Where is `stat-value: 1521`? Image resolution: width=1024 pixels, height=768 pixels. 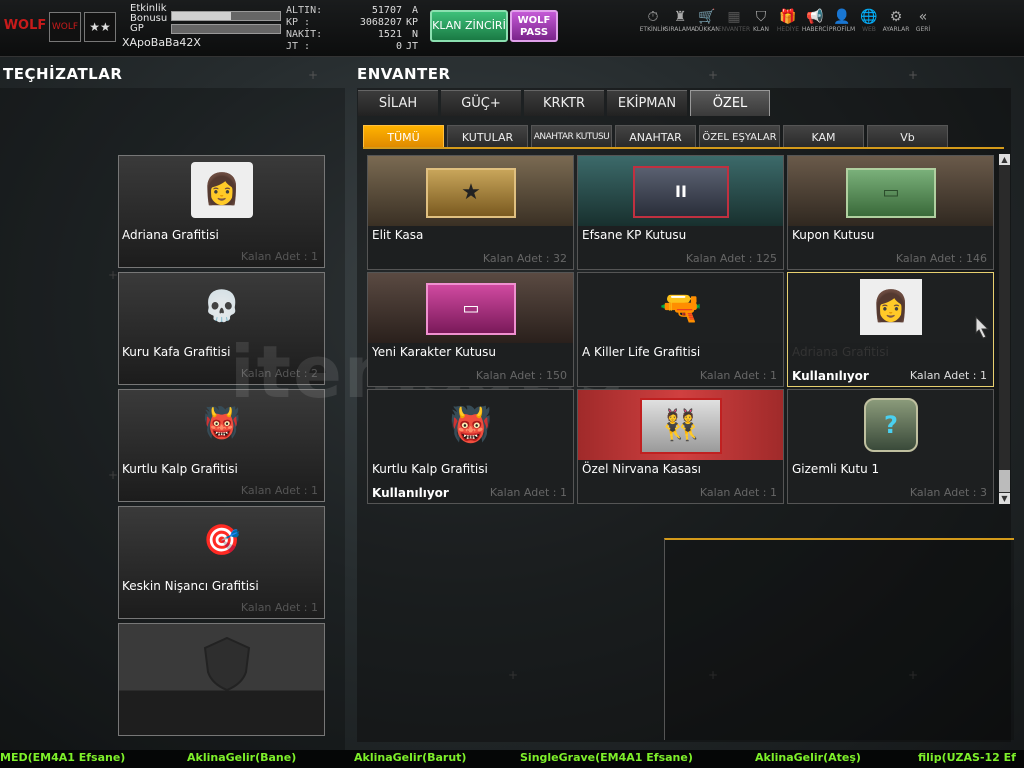 stat-value: 1521 is located at coordinates (389, 34).